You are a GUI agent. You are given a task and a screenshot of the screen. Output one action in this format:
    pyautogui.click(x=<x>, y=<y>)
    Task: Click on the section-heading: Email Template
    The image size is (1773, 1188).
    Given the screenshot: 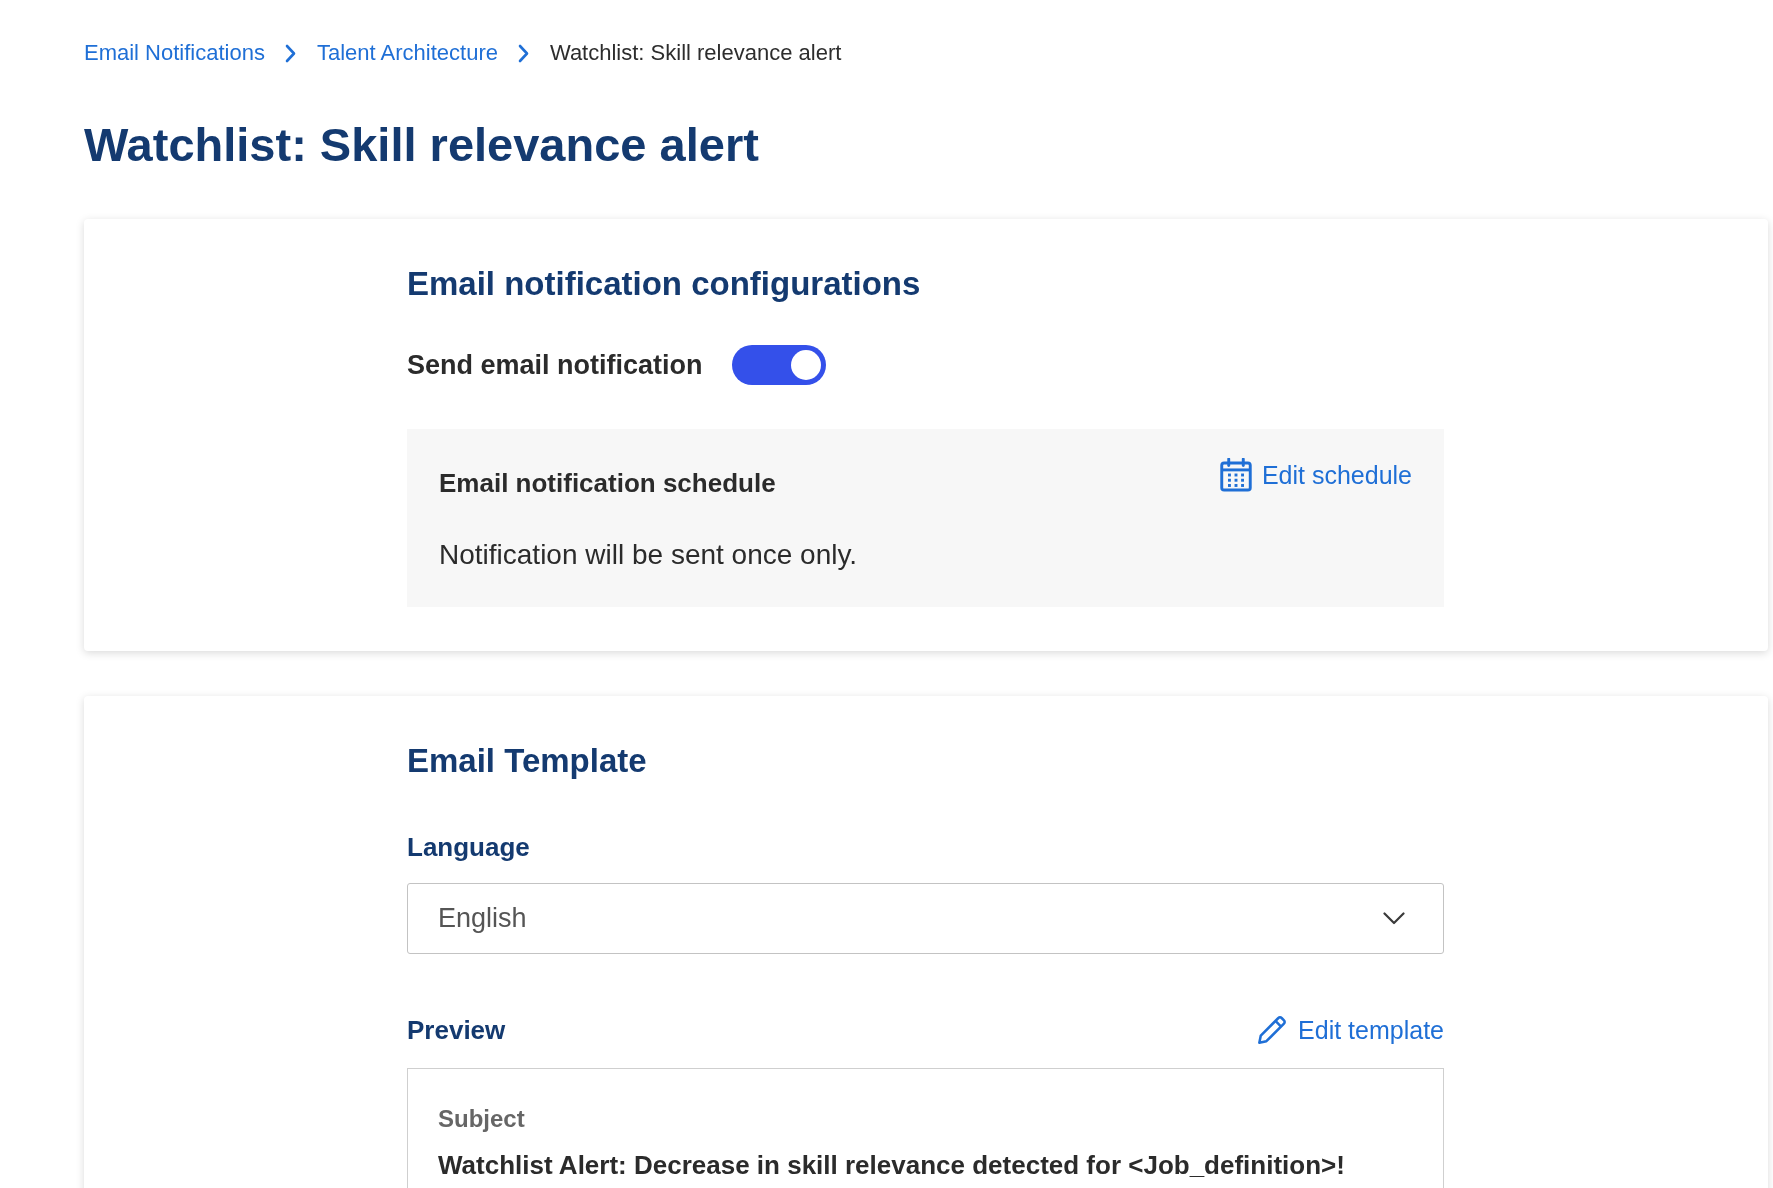 What is the action you would take?
    pyautogui.click(x=527, y=761)
    